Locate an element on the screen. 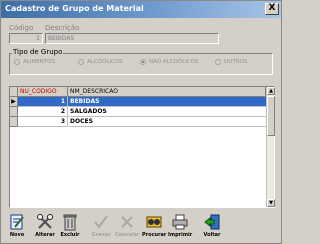 The height and width of the screenshot is (244, 320). radio-dot-selected-icon is located at coordinates (143, 62).